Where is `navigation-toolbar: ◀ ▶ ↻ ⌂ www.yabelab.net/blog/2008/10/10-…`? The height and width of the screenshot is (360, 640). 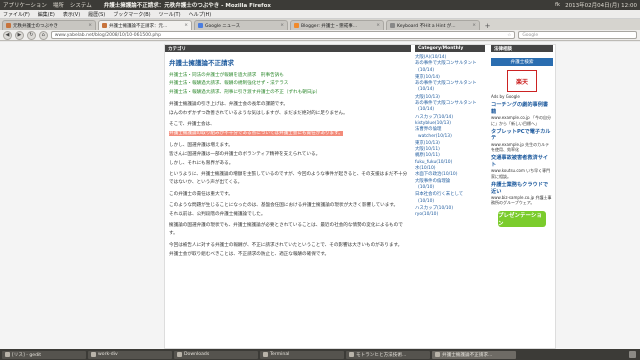
navigation-toolbar: ◀ ▶ ↻ ⌂ www.yabelab.net/blog/2008/10/10-… is located at coordinates (320, 35).